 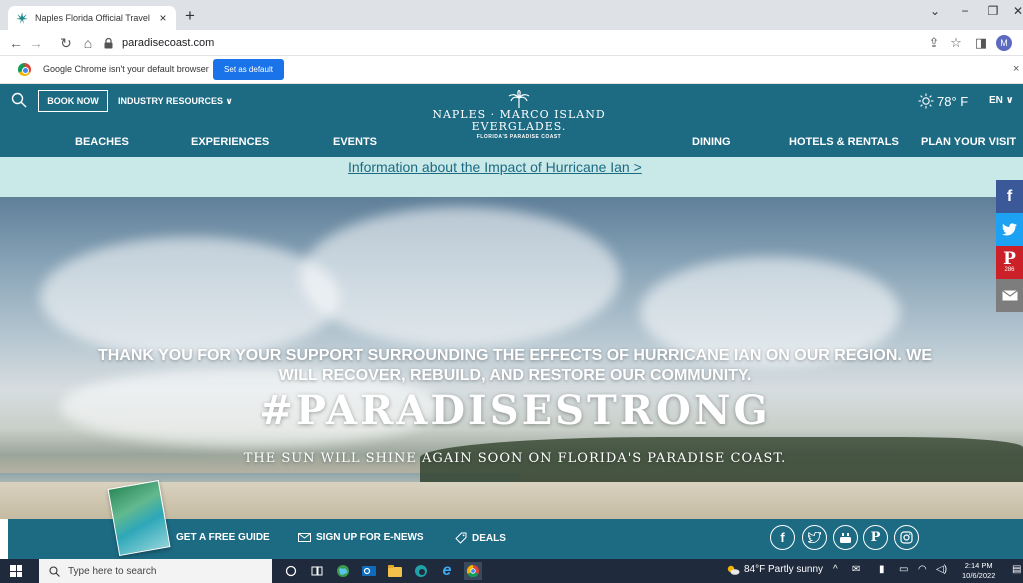 I want to click on window-close-icon: ✕, so click(x=1015, y=11).